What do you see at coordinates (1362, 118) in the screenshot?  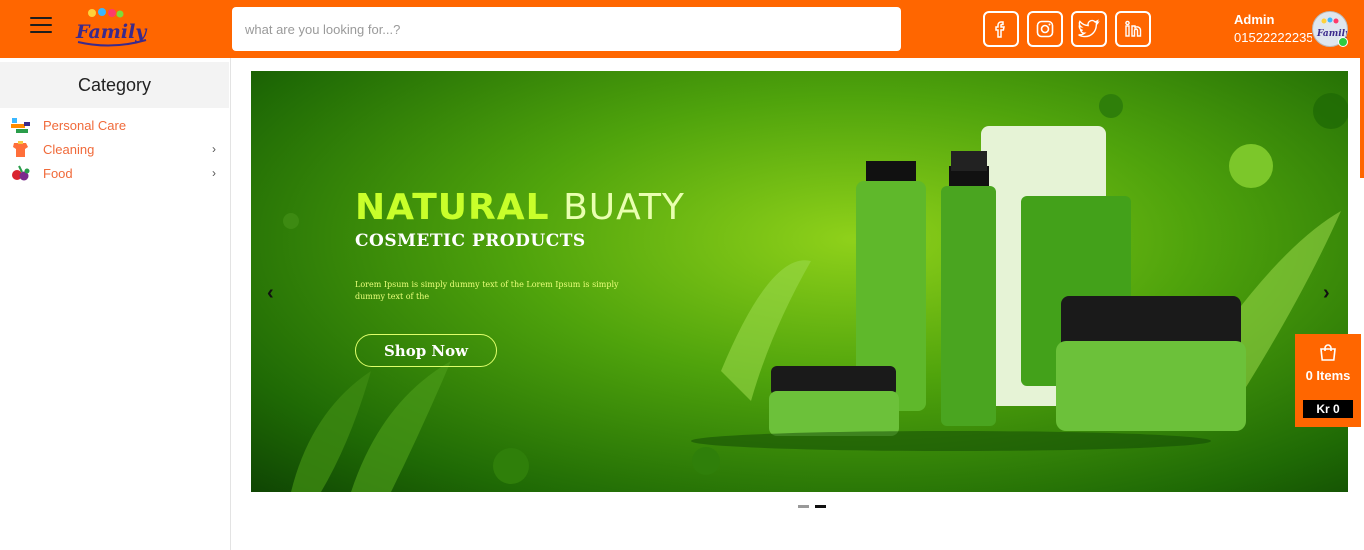 I see `scrollbar` at bounding box center [1362, 118].